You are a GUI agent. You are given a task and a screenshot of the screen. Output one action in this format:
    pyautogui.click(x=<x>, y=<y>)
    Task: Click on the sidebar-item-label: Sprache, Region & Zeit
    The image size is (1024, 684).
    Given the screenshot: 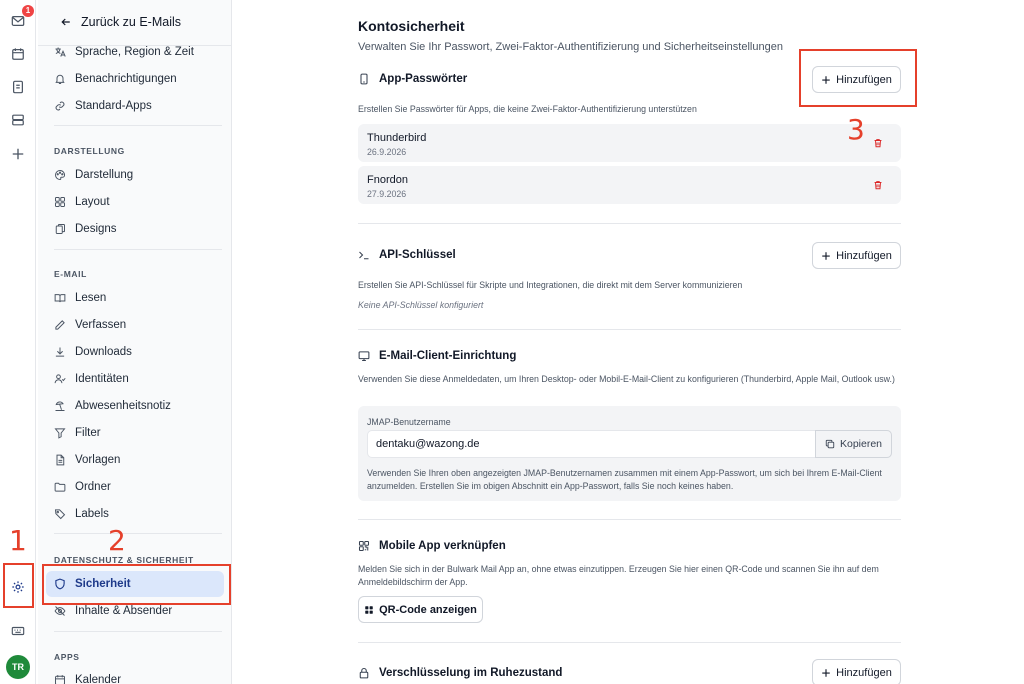 What is the action you would take?
    pyautogui.click(x=134, y=52)
    